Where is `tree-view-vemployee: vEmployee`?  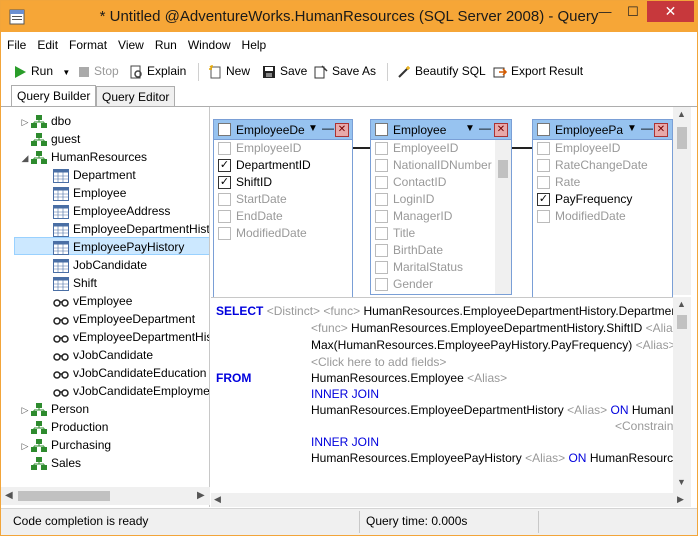 tree-view-vemployee: vEmployee is located at coordinates (92, 301).